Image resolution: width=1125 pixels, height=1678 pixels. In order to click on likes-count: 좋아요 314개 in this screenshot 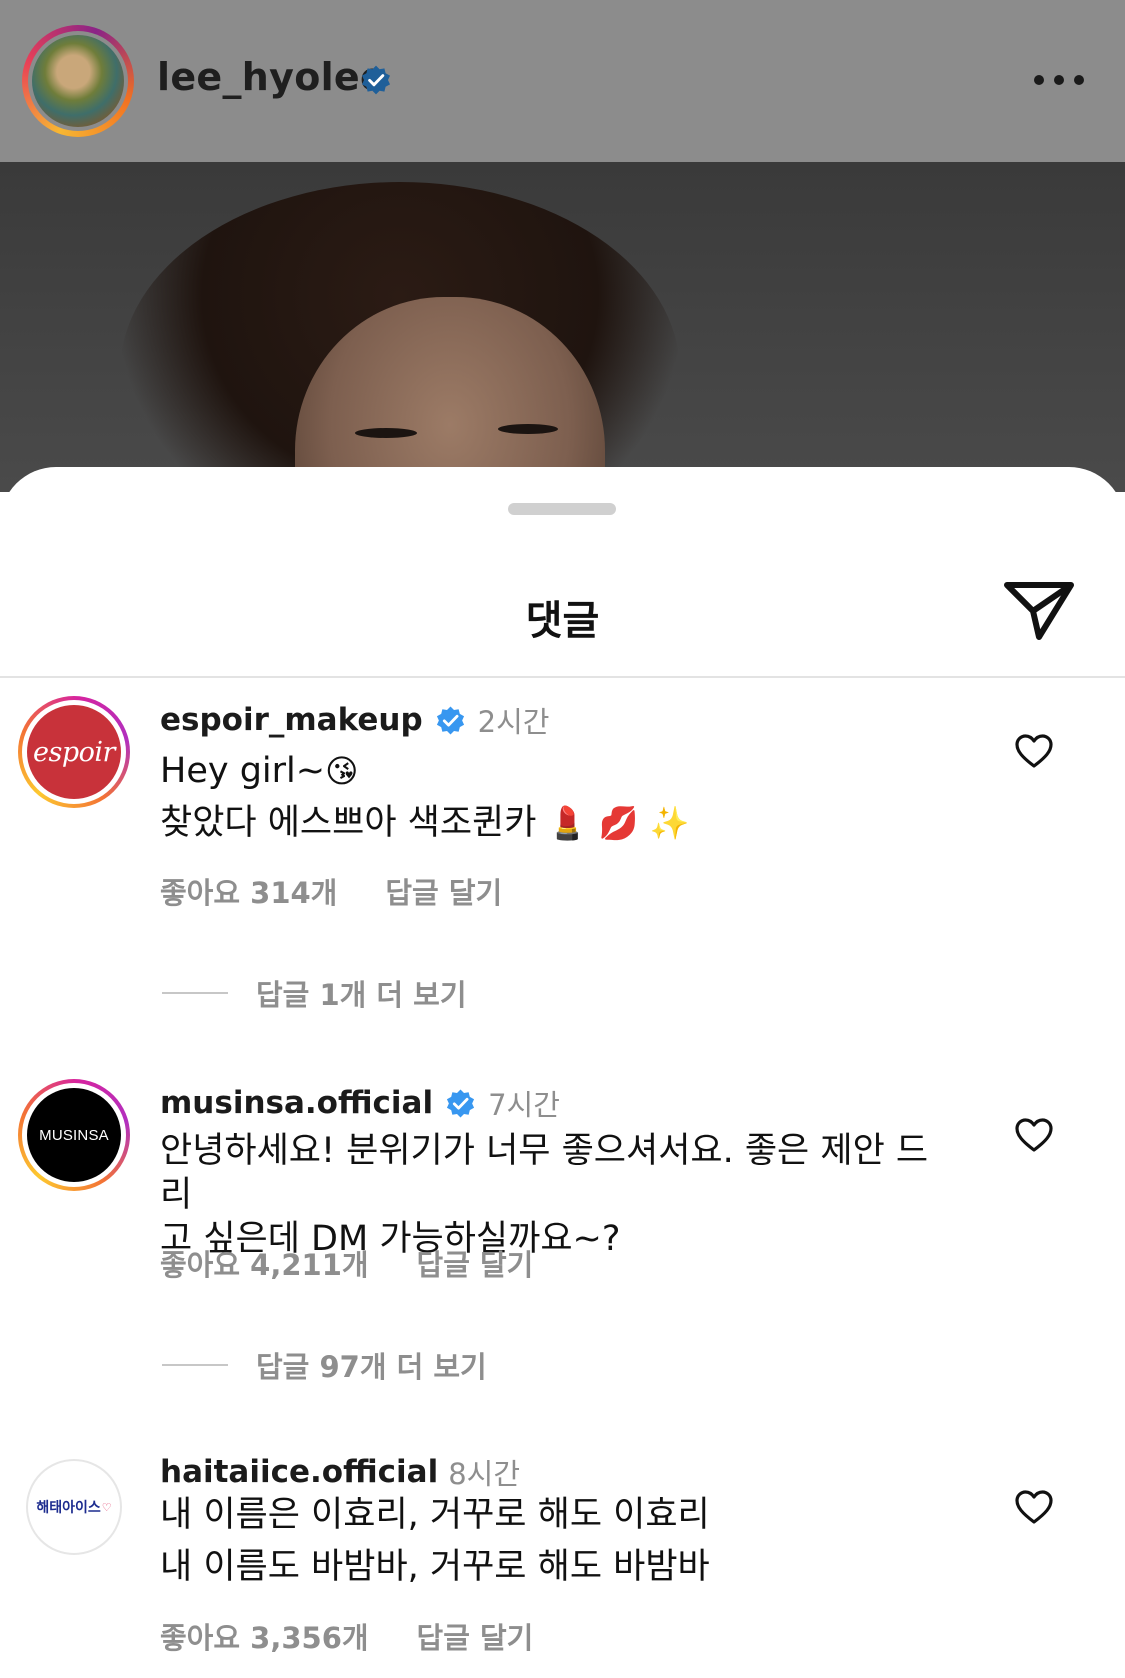, I will do `click(248, 891)`.